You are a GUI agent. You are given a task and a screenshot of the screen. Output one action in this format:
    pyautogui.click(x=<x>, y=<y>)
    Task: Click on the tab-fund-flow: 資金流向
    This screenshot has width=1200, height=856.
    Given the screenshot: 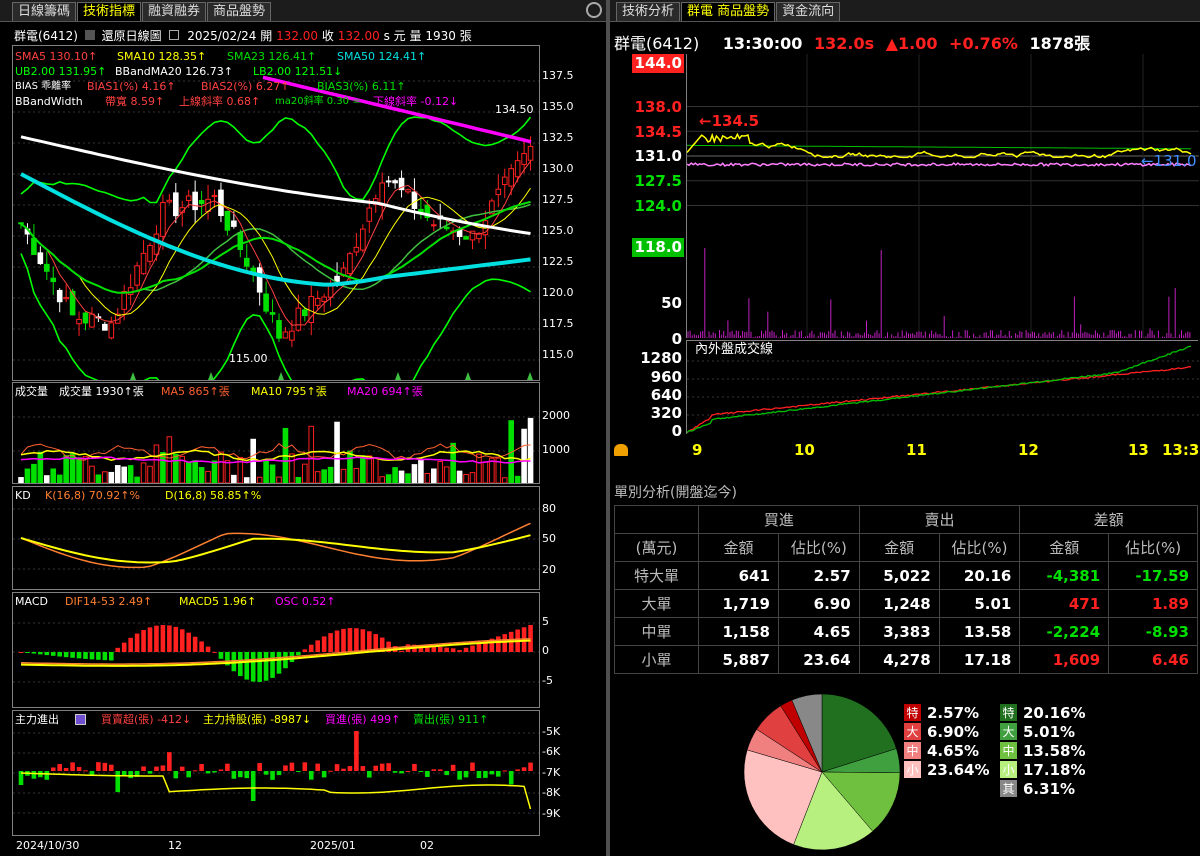 What is the action you would take?
    pyautogui.click(x=808, y=11)
    